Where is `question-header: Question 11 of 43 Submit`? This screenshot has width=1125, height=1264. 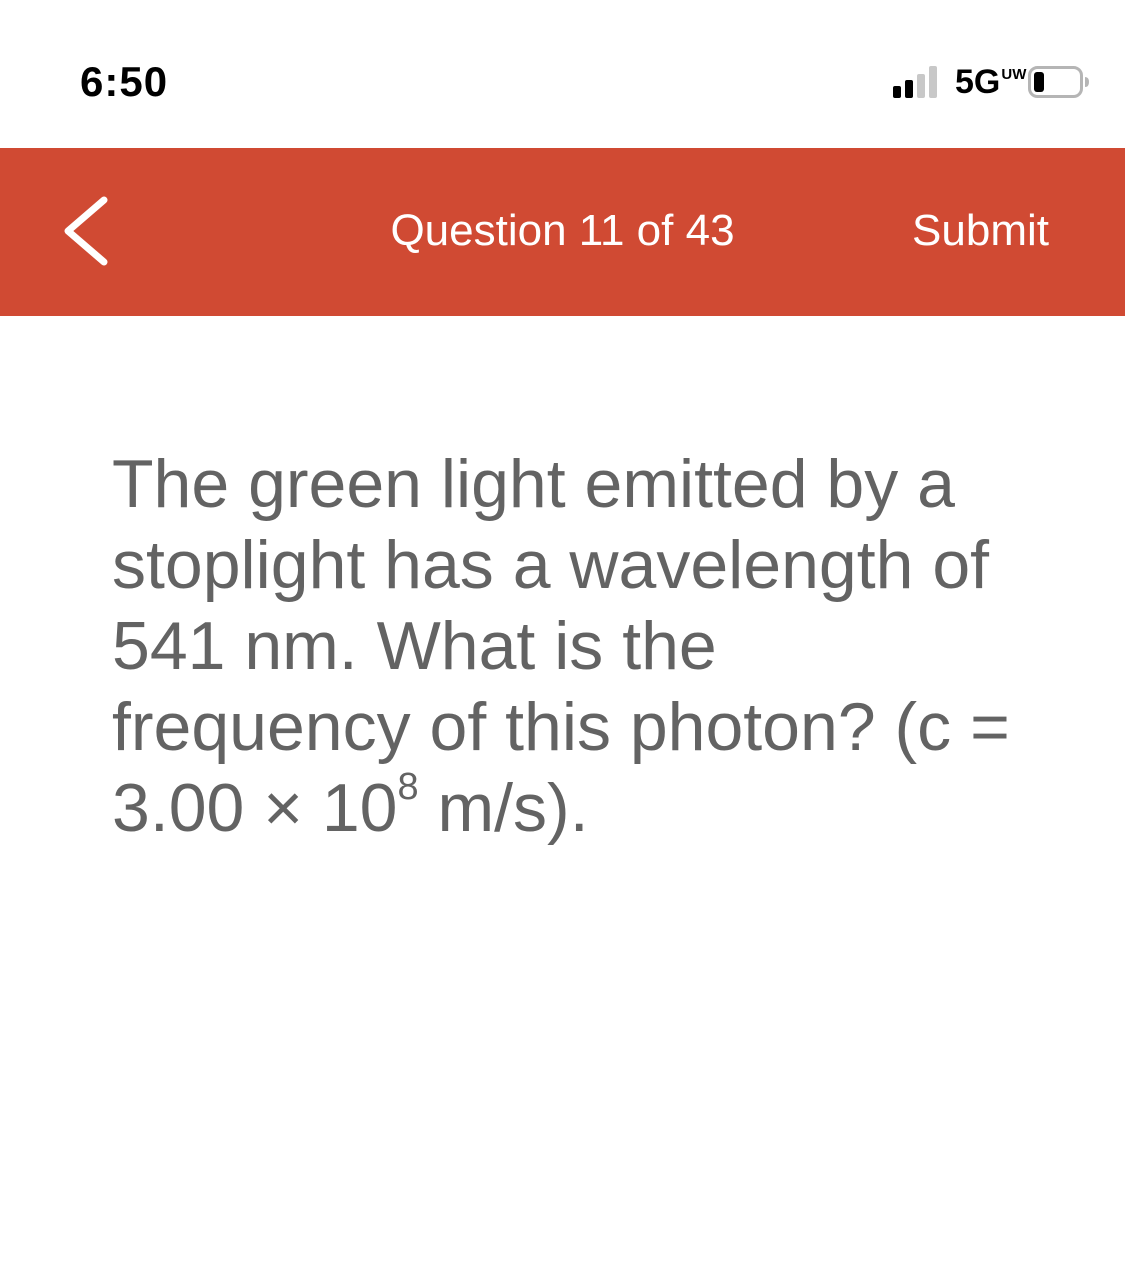 question-header: Question 11 of 43 Submit is located at coordinates (562, 232).